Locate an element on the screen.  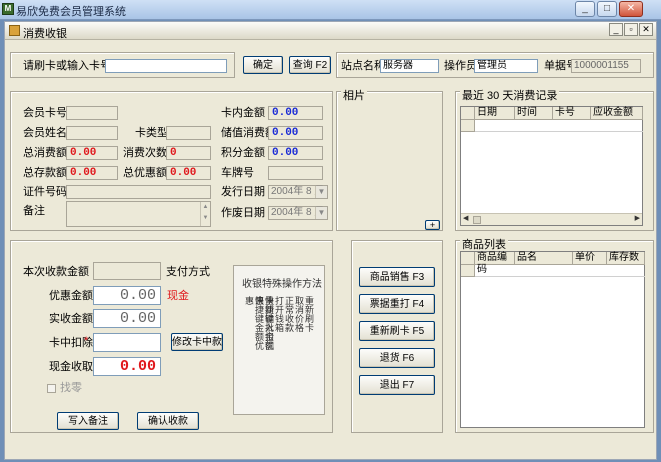
instruction-line: 重新输入金额 is located at coordinates (269, 323).